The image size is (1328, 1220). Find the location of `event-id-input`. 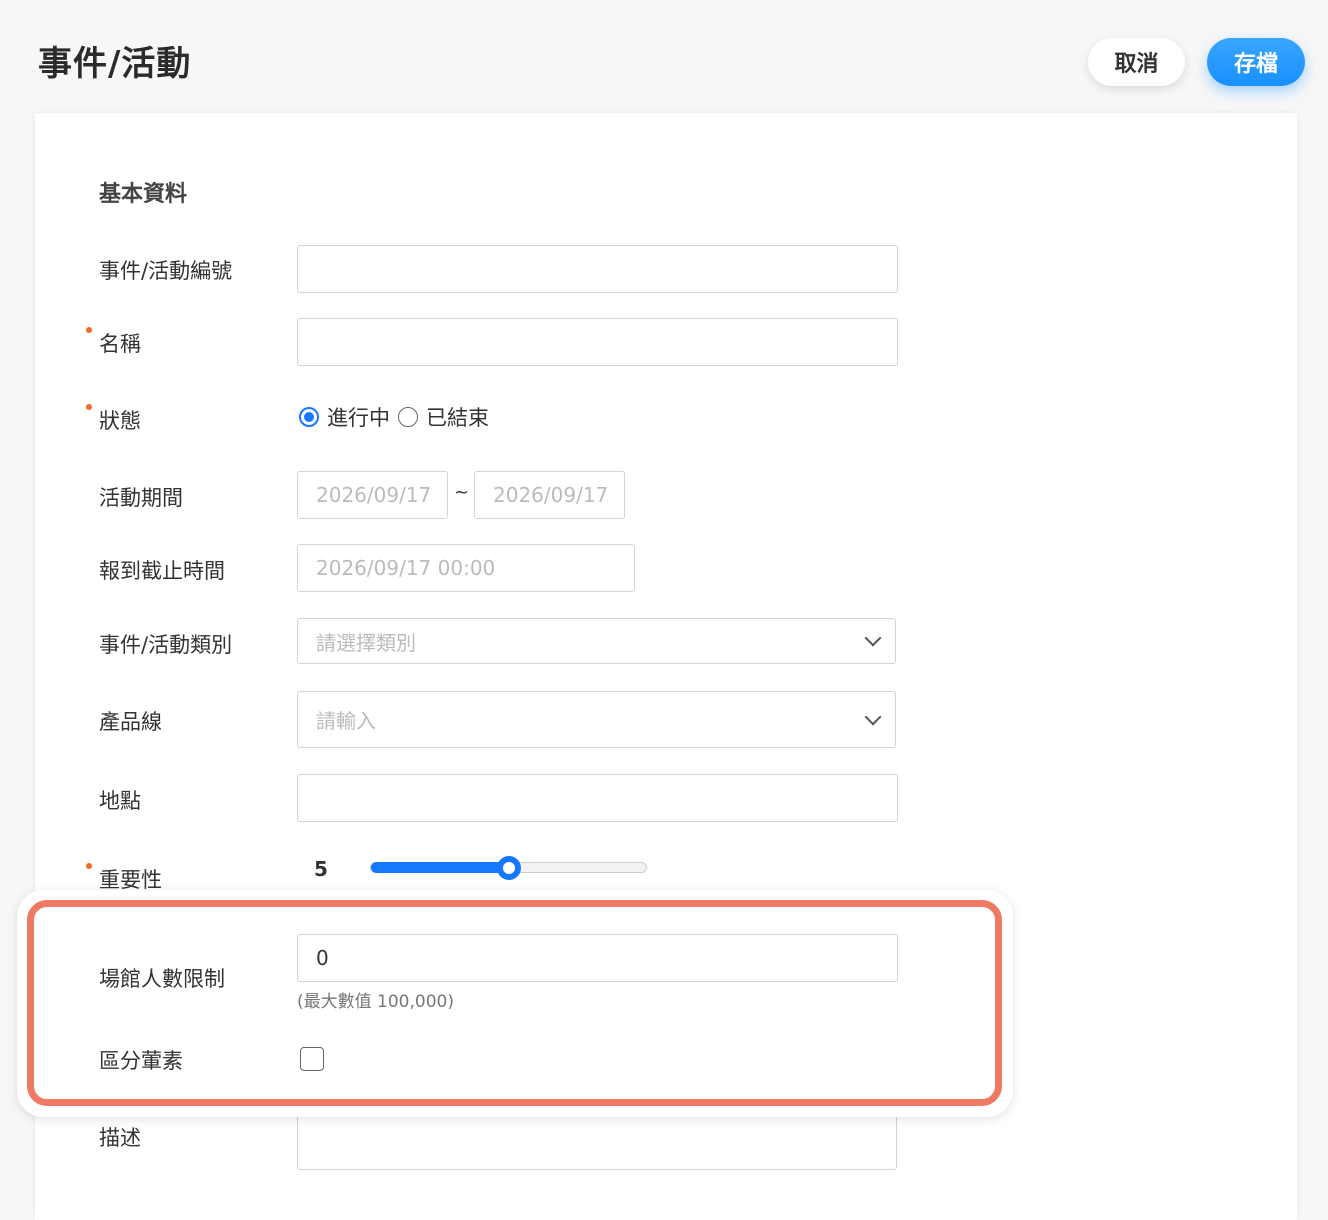

event-id-input is located at coordinates (597, 269).